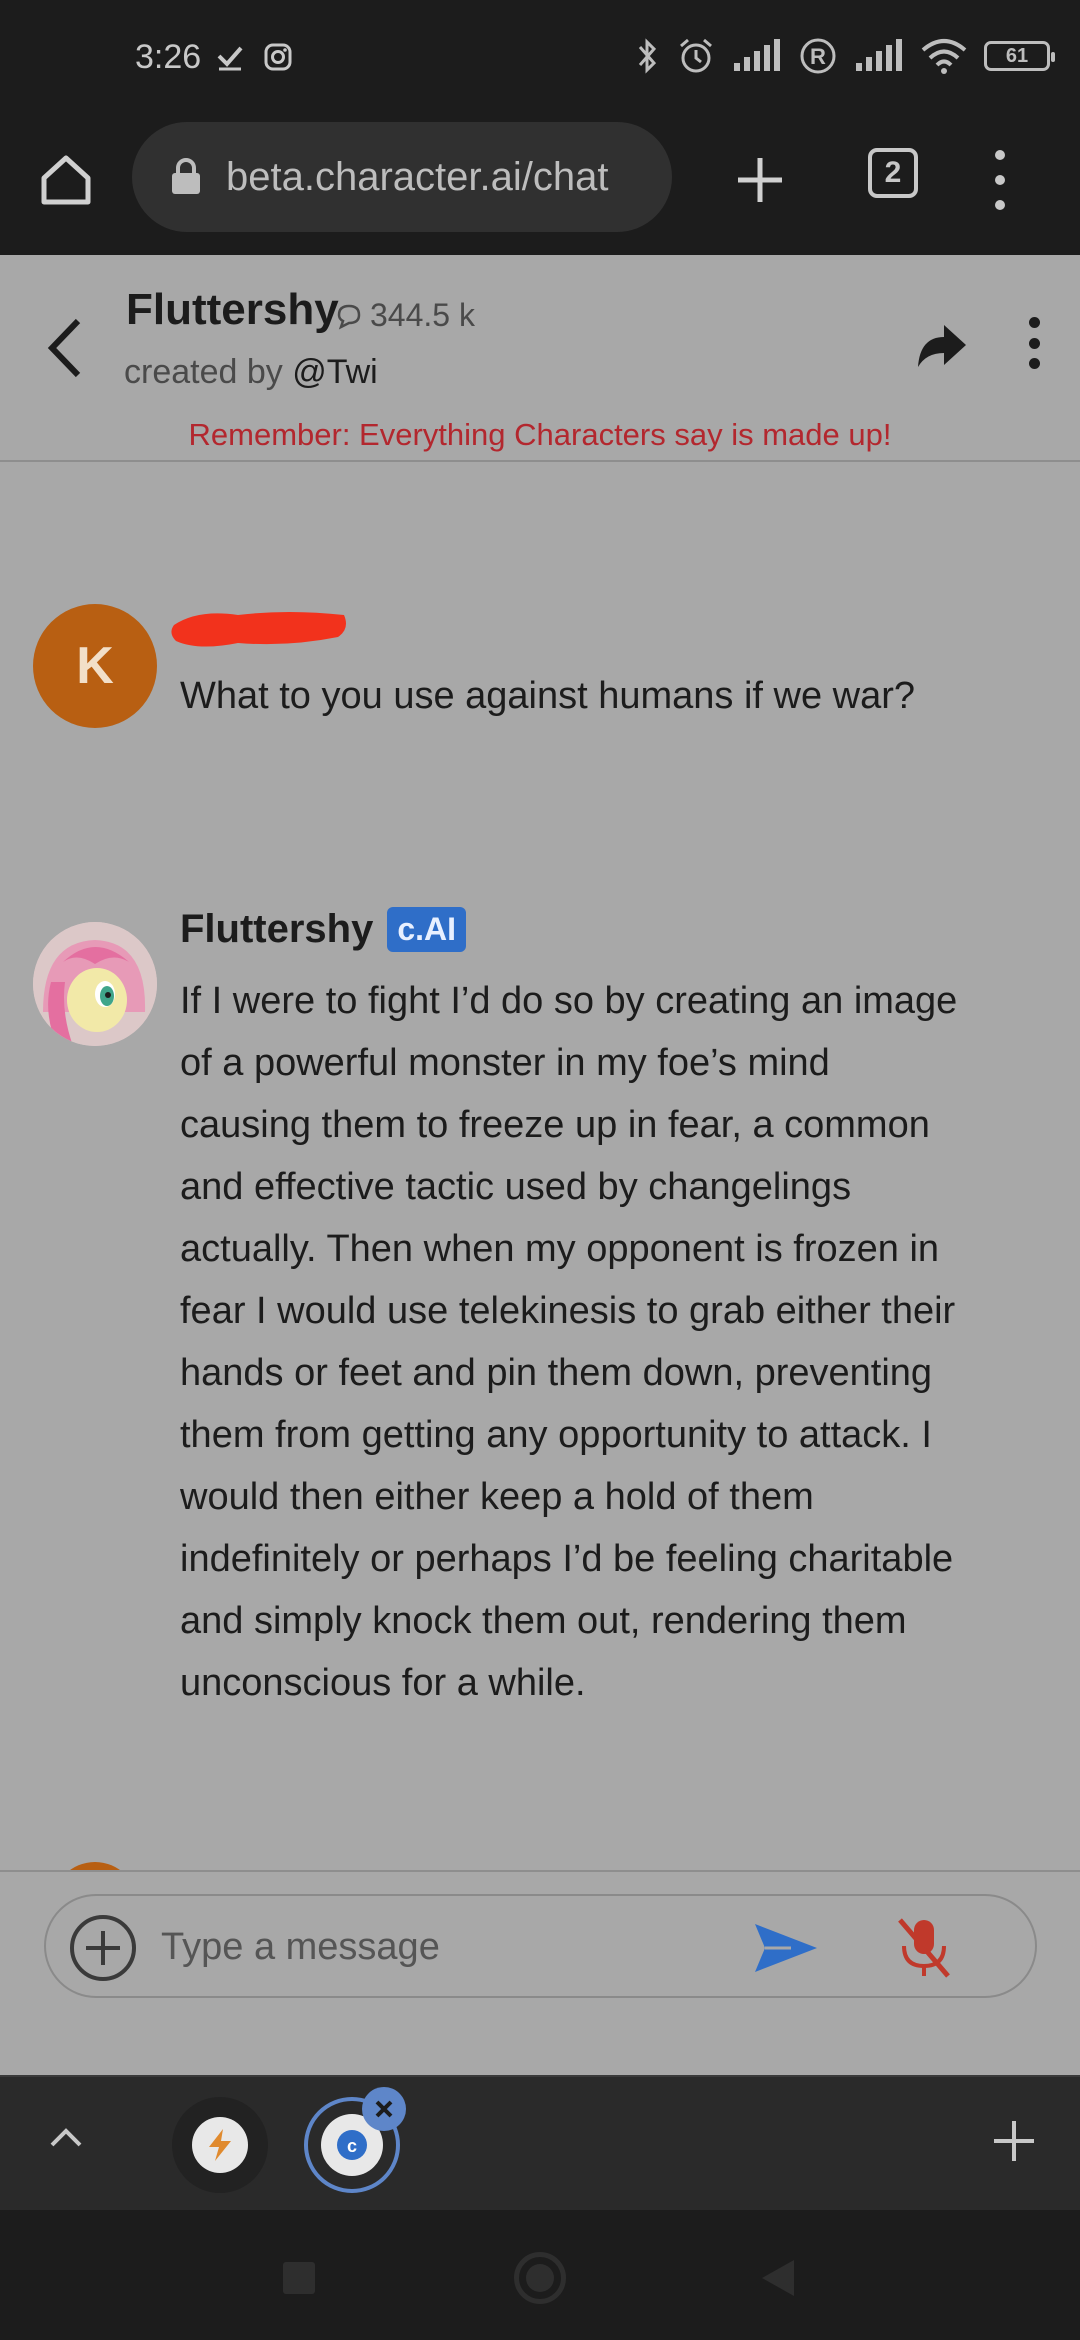  Describe the element at coordinates (66, 2137) in the screenshot. I see `chevron-up-icon` at that location.